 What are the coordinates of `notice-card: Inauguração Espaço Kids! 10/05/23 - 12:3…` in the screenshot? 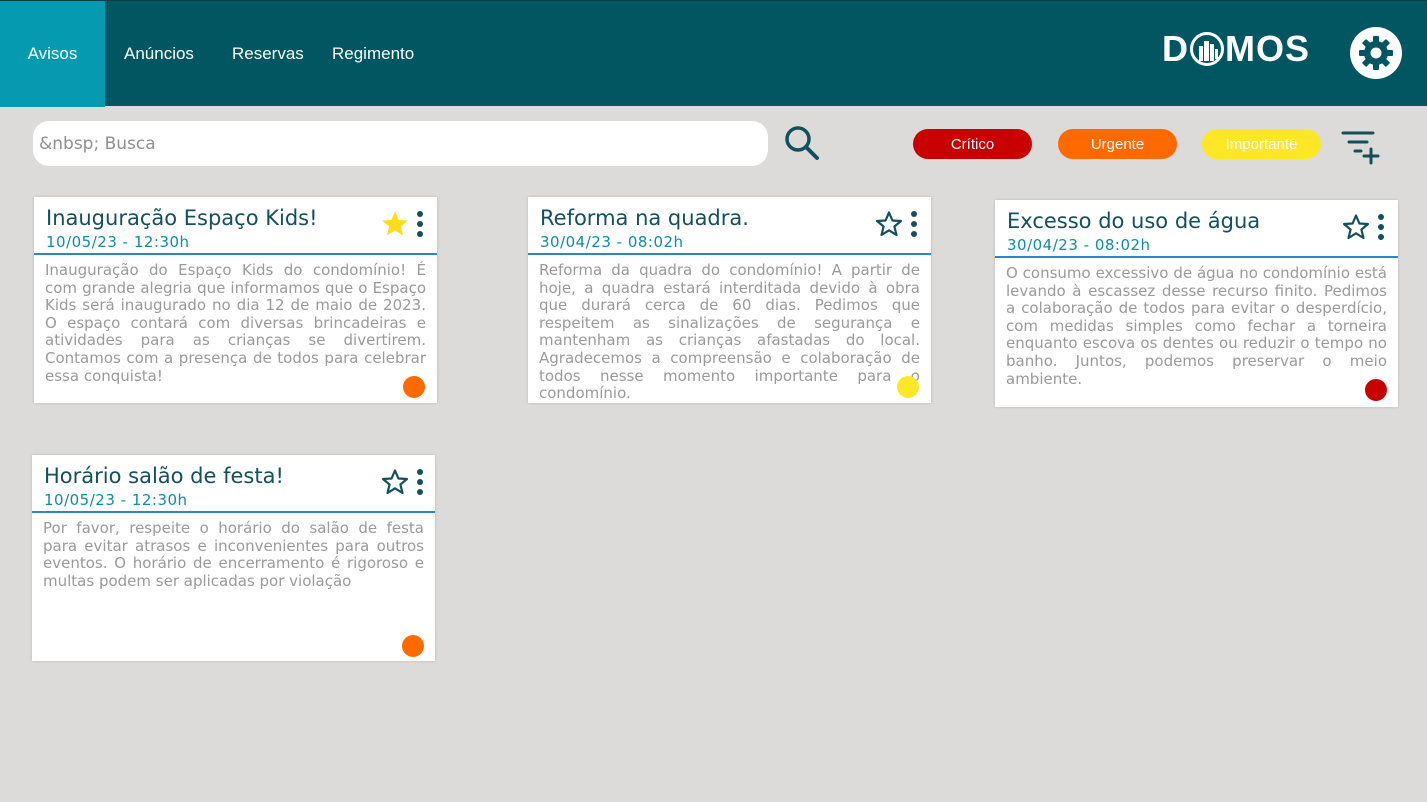 It's located at (235, 300).